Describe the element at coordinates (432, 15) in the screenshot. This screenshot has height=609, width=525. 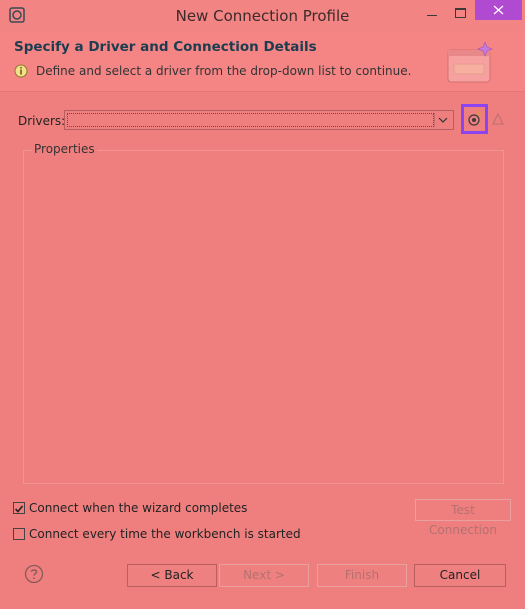
I see `minimize-button` at that location.